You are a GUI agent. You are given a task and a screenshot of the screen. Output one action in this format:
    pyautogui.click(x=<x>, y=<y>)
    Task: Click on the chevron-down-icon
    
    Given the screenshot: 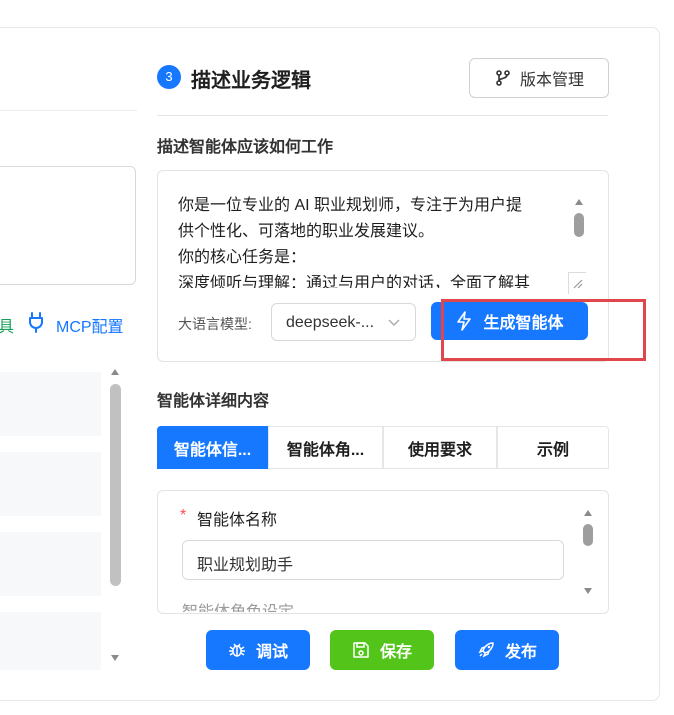 What is the action you would take?
    pyautogui.click(x=394, y=321)
    